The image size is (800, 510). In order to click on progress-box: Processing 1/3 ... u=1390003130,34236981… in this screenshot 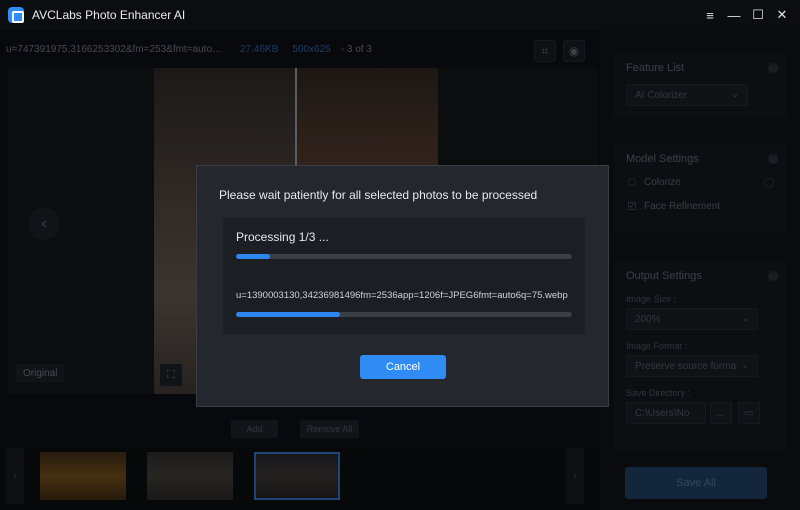, I will do `click(404, 276)`.